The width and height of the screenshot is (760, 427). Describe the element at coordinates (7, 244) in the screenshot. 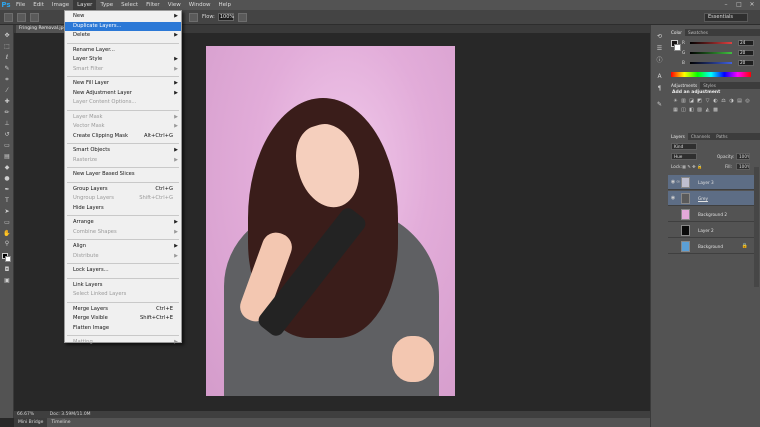

I see `zoom-tool-icon: ⚲` at that location.